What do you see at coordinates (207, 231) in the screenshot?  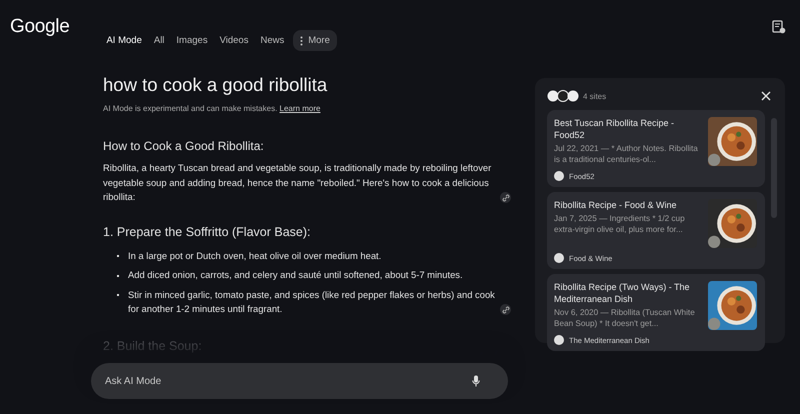 I see `section-heading: 1. Prepare the Soffritto (Flavor Base):` at bounding box center [207, 231].